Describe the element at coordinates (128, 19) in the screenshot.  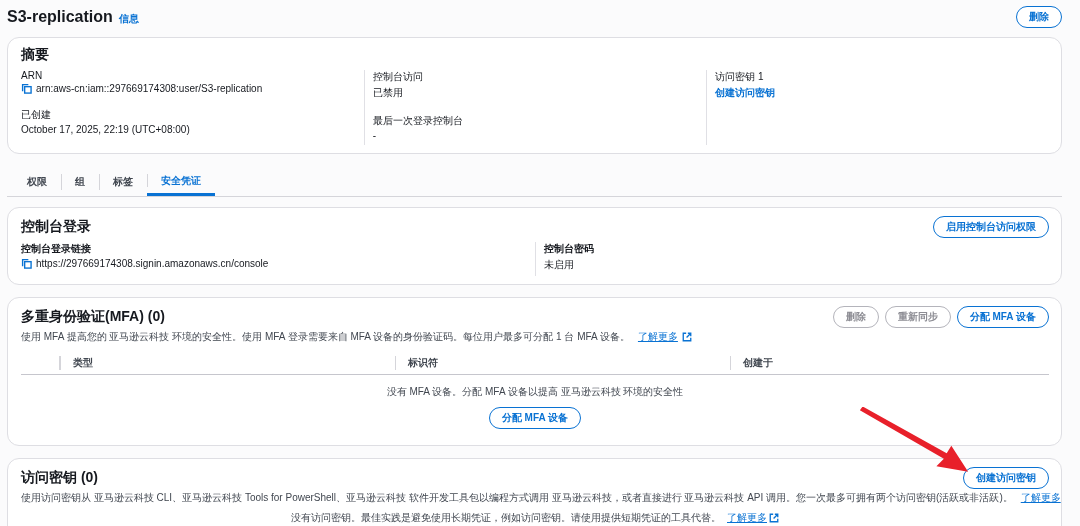
I see `info-link: 信息` at that location.